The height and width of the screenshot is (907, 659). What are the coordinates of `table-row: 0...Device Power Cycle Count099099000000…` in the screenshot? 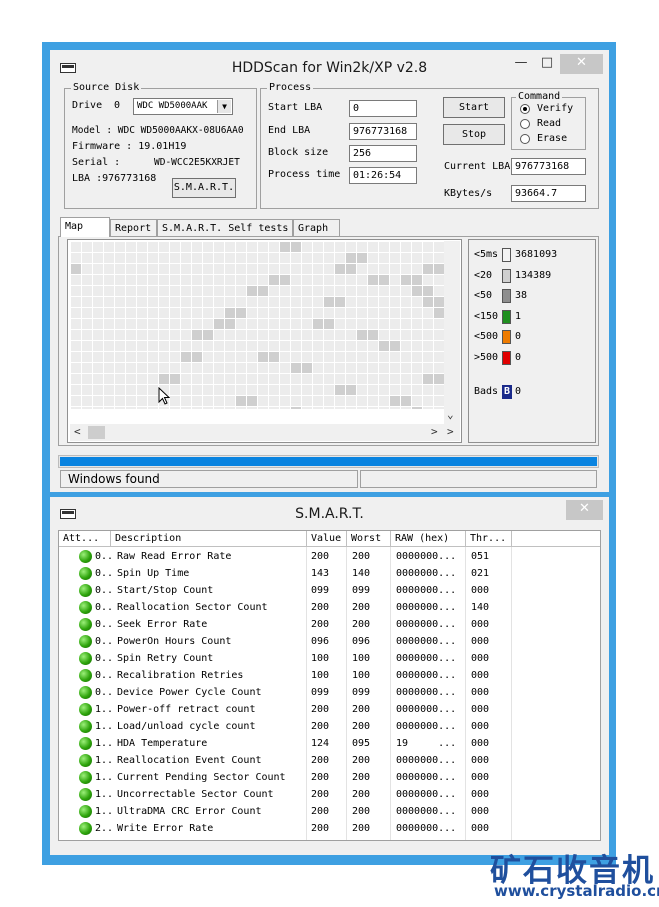 It's located at (329, 692).